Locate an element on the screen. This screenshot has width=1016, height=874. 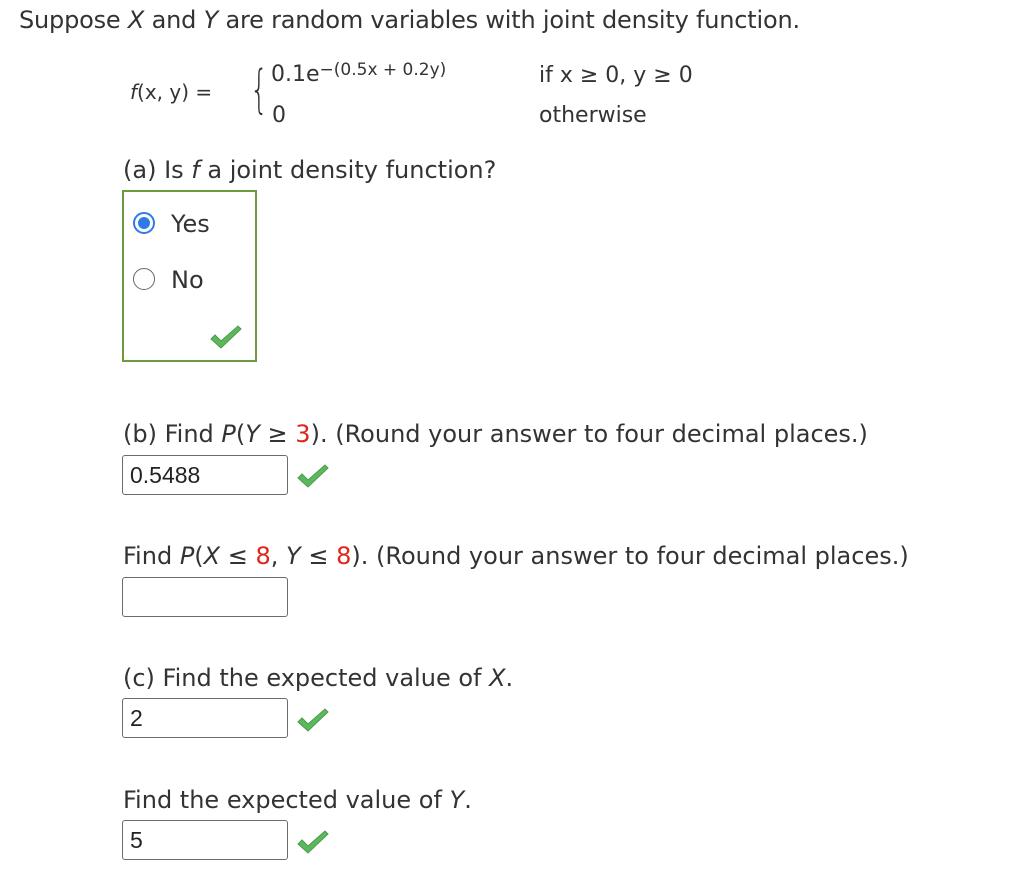
answer-input-b2 is located at coordinates (205, 597).